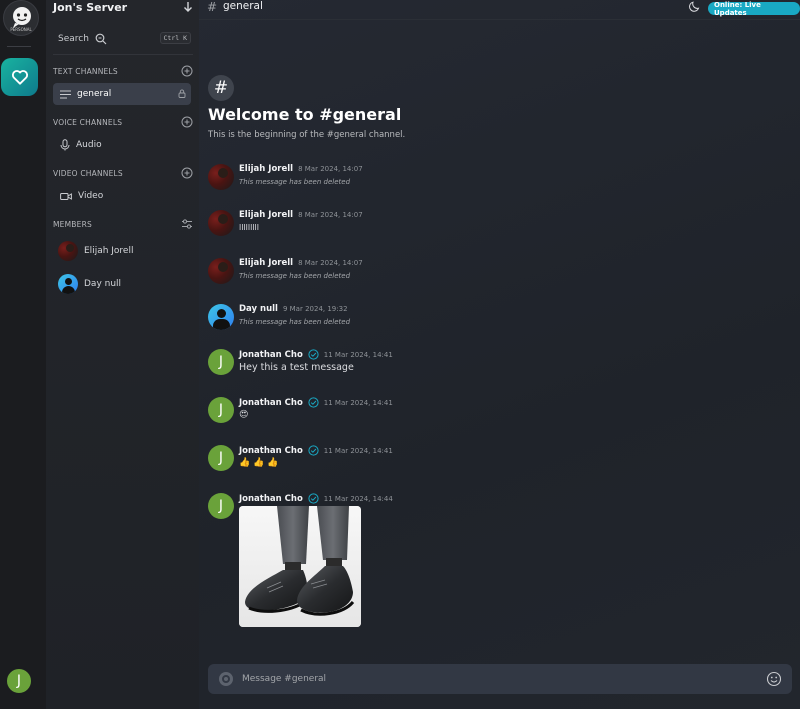 This screenshot has height=709, width=800. What do you see at coordinates (315, 309) in the screenshot?
I see `message-timestamp: 9 Mar 2024, 19:32` at bounding box center [315, 309].